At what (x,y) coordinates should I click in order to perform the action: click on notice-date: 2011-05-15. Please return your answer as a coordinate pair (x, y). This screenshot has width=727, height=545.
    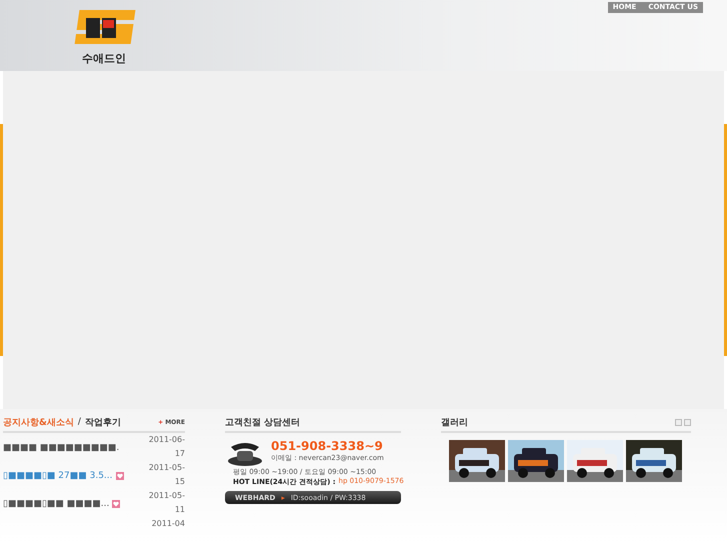
    Looking at the image, I should click on (166, 475).